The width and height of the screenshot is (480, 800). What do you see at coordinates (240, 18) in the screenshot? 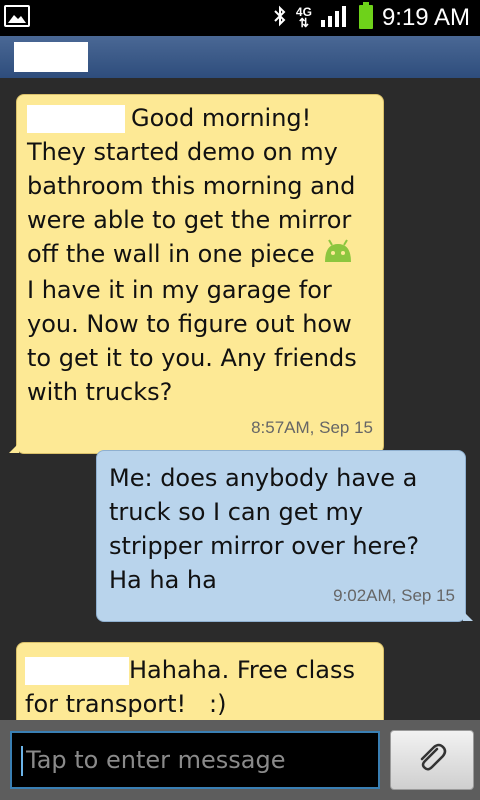
I see `status-bar: 4G ⇅ 9:19 AM` at bounding box center [240, 18].